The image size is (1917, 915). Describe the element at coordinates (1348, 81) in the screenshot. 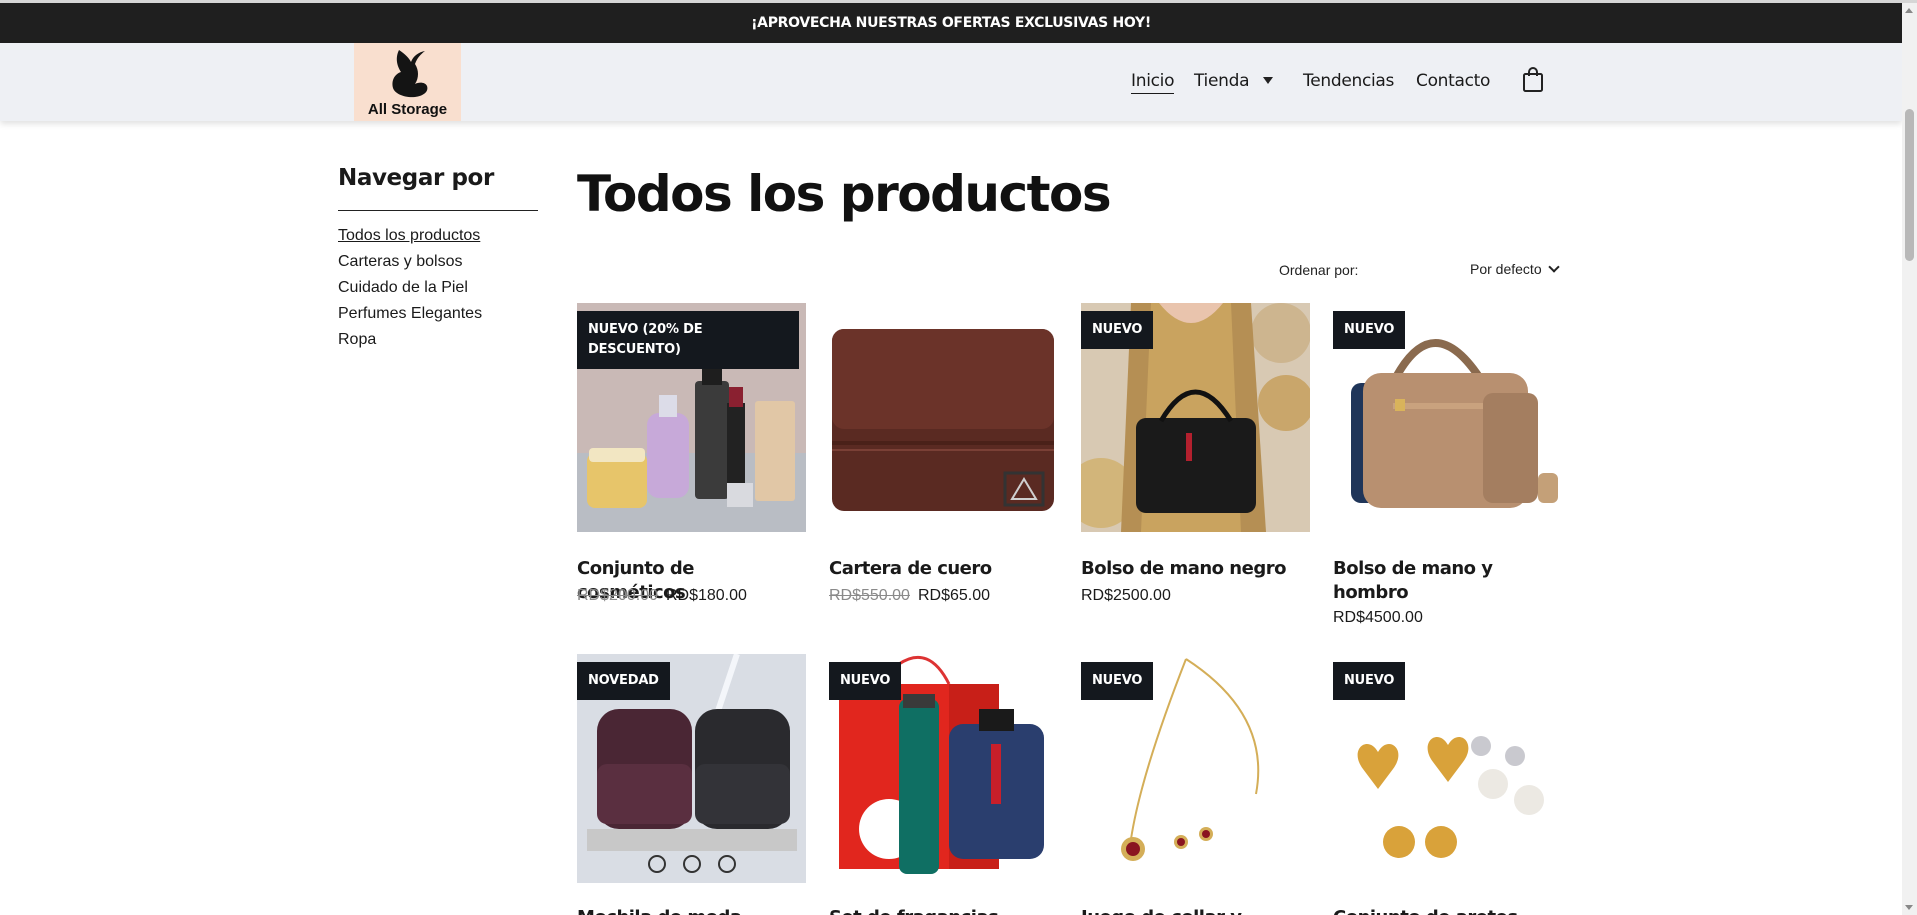

I see `nav-tendencias: Tendencias` at that location.